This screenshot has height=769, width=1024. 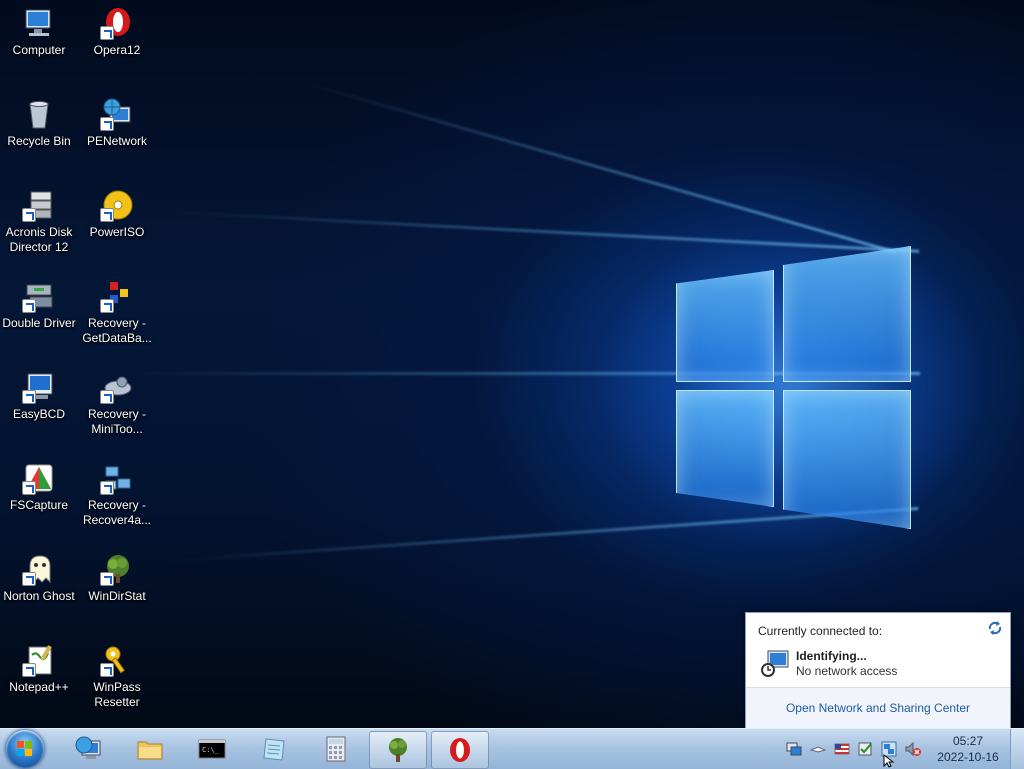 What do you see at coordinates (39, 141) in the screenshot?
I see `icon-label: Recycle Bin` at bounding box center [39, 141].